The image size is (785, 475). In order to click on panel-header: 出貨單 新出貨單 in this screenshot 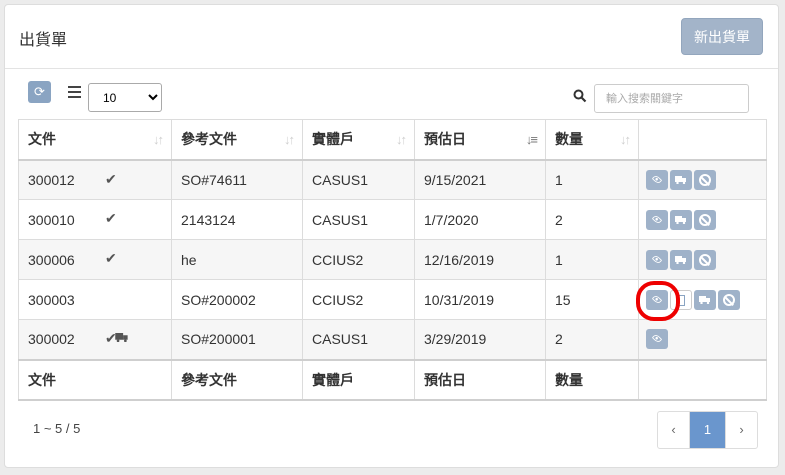, I will do `click(391, 37)`.